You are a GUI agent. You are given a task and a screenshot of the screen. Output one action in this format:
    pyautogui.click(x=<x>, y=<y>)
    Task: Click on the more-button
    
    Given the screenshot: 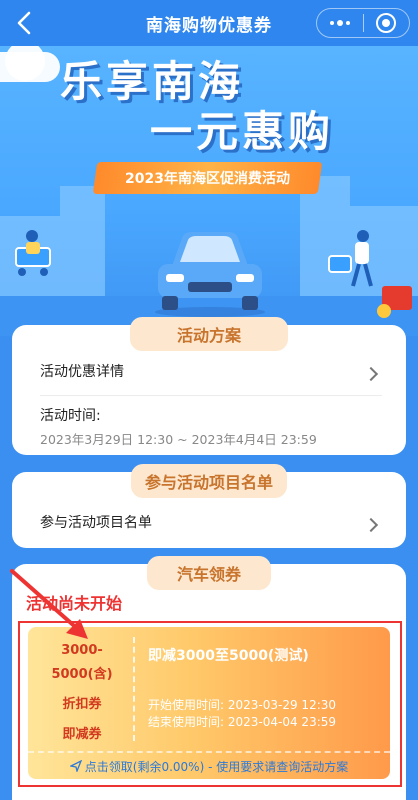 What is the action you would take?
    pyautogui.click(x=340, y=23)
    